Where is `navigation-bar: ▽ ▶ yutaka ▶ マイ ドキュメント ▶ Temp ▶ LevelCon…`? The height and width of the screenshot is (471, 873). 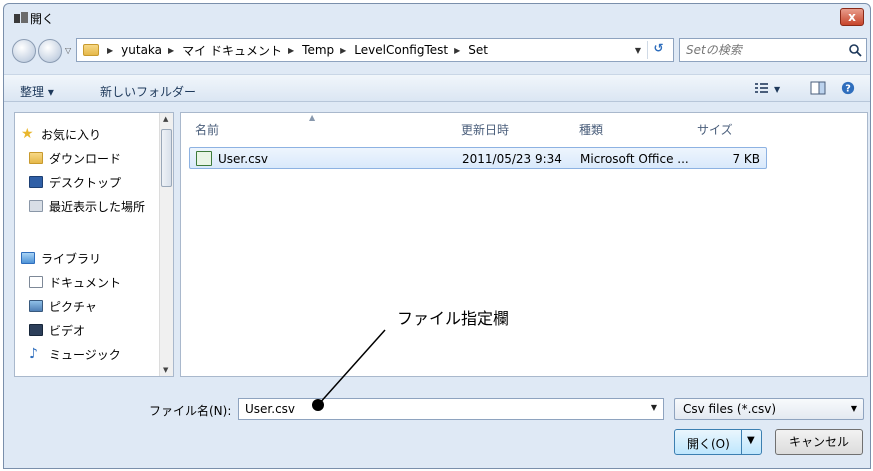 navigation-bar: ▽ ▶ yutaka ▶ マイ ドキュメント ▶ Temp ▶ LevelCon… is located at coordinates (437, 51).